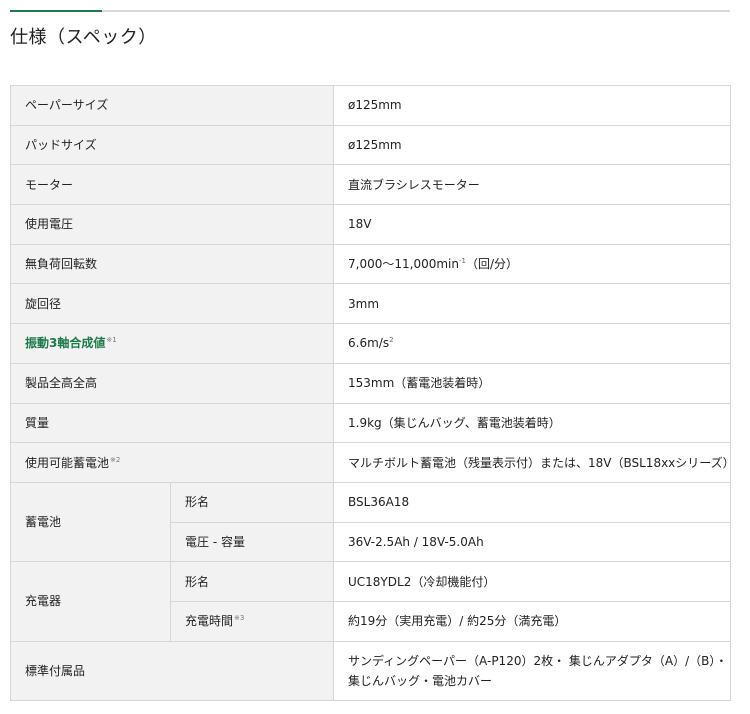 Image resolution: width=750 pixels, height=714 pixels. What do you see at coordinates (532, 581) in the screenshot?
I see `row-value: UC18YDL2（冷却機能付）` at bounding box center [532, 581].